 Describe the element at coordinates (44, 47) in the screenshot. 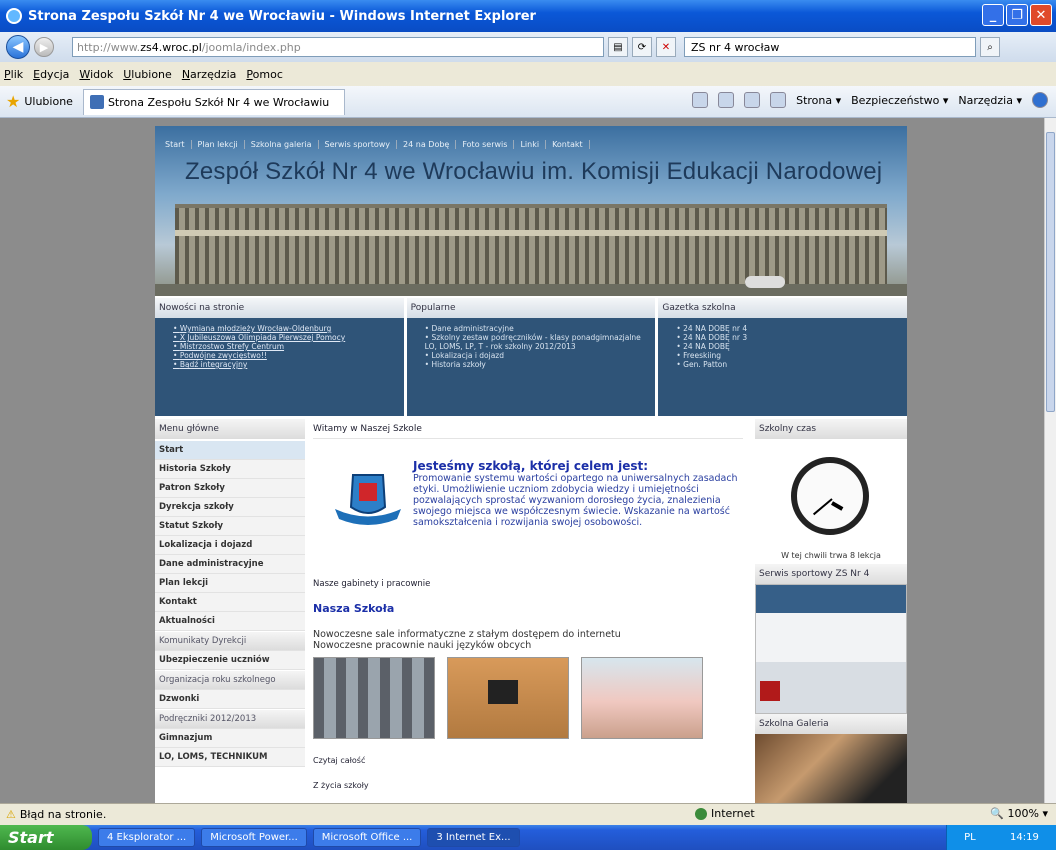

I see `forward-button: ▶` at that location.